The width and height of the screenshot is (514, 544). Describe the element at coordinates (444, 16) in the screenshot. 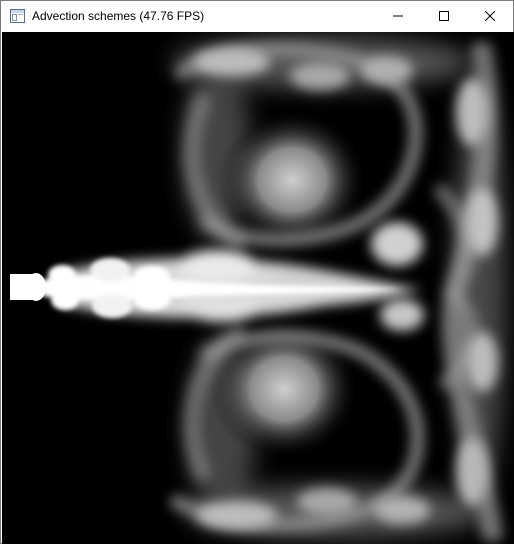

I see `maximize-button` at that location.